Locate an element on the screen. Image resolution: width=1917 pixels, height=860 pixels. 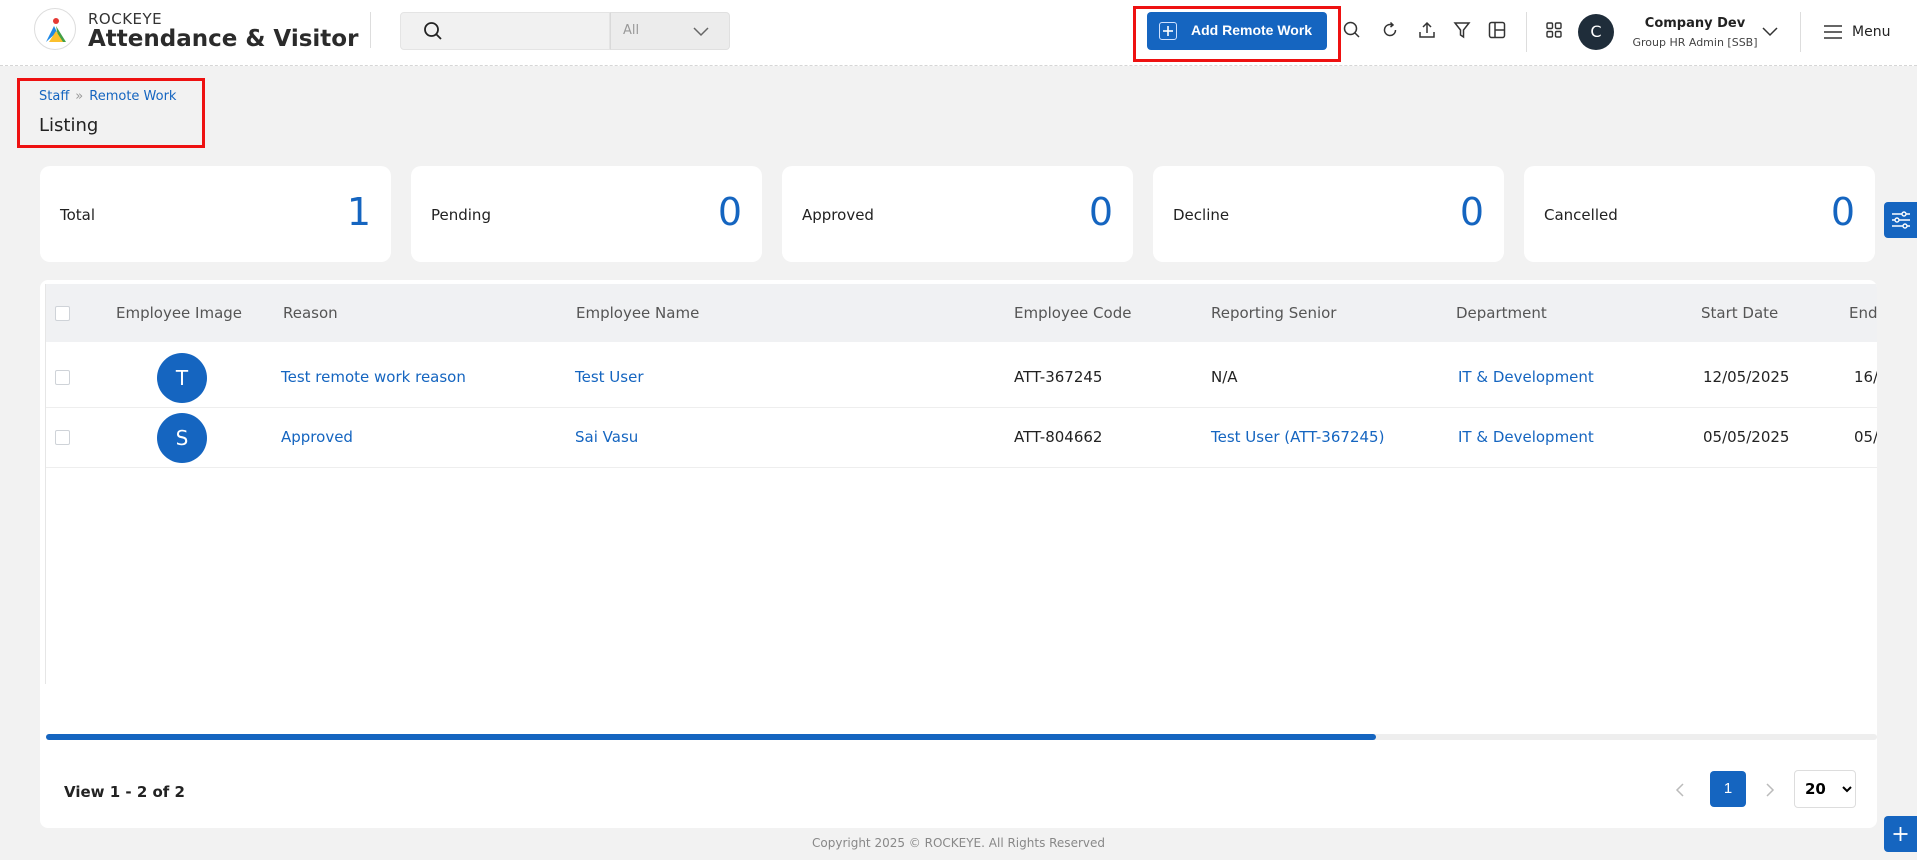
search-input is located at coordinates (526, 31).